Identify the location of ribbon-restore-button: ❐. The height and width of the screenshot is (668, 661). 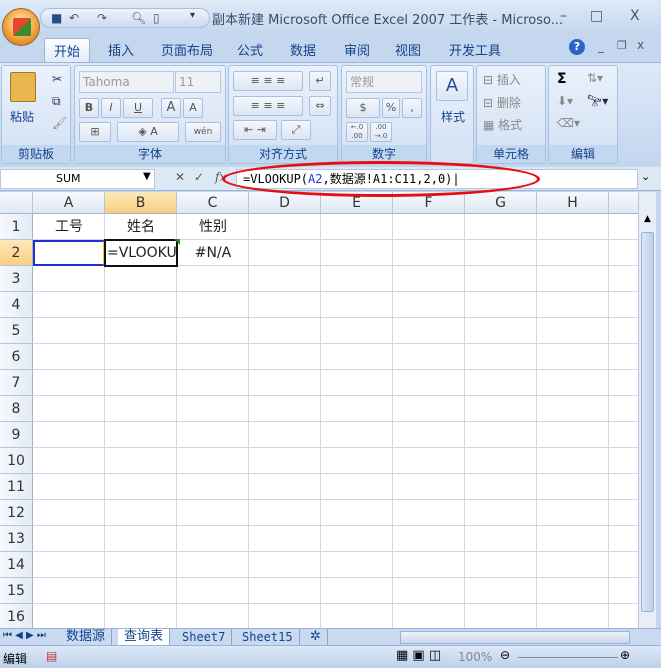
(622, 45).